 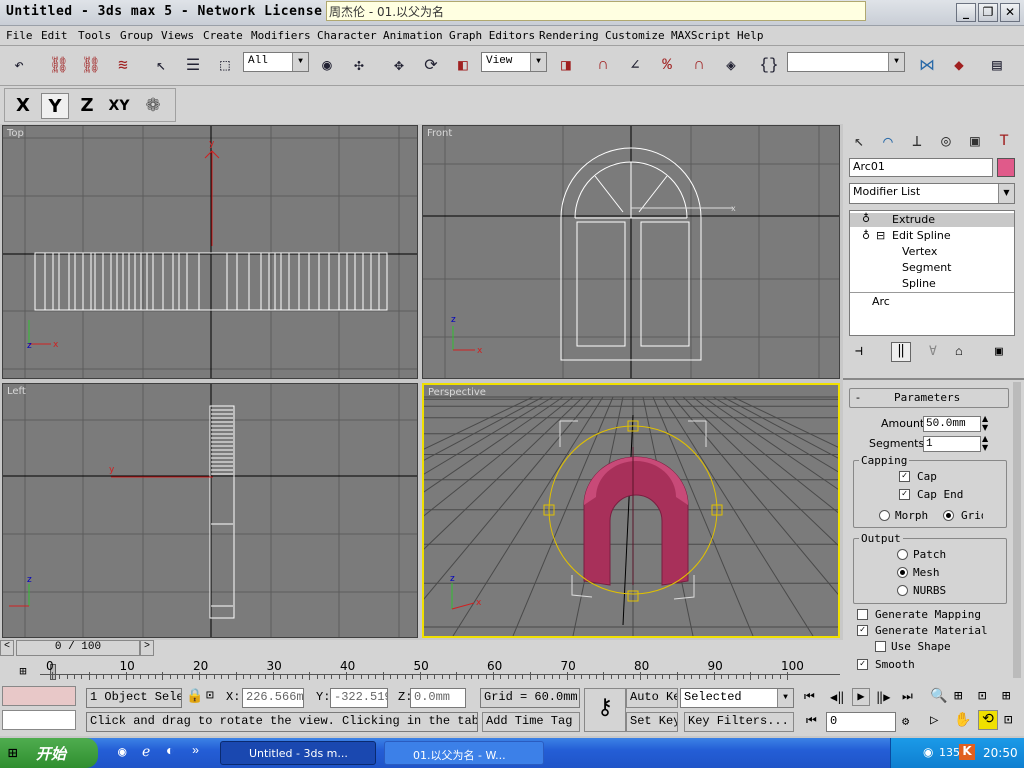 I want to click on maxscript-listener-white, so click(x=39, y=720).